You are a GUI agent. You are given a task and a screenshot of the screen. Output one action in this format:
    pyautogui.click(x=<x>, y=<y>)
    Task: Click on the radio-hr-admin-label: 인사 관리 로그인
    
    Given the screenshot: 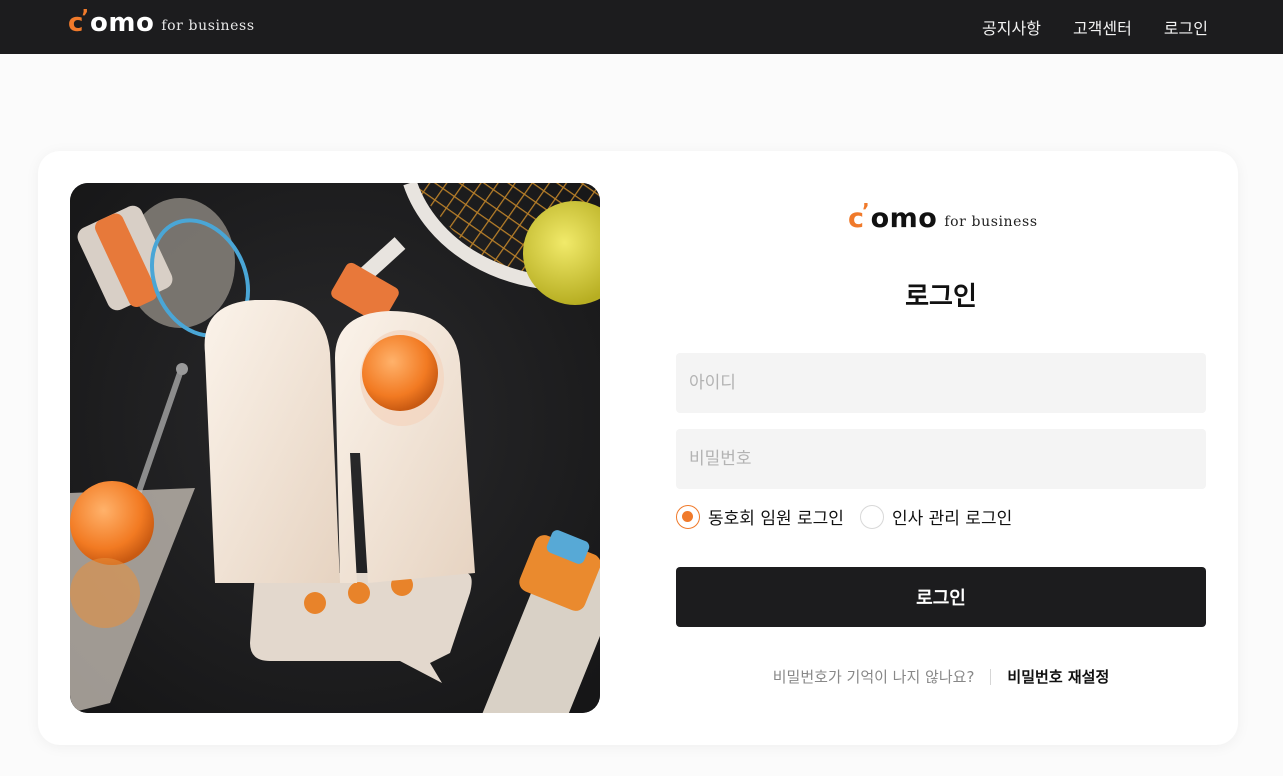 What is the action you would take?
    pyautogui.click(x=952, y=519)
    